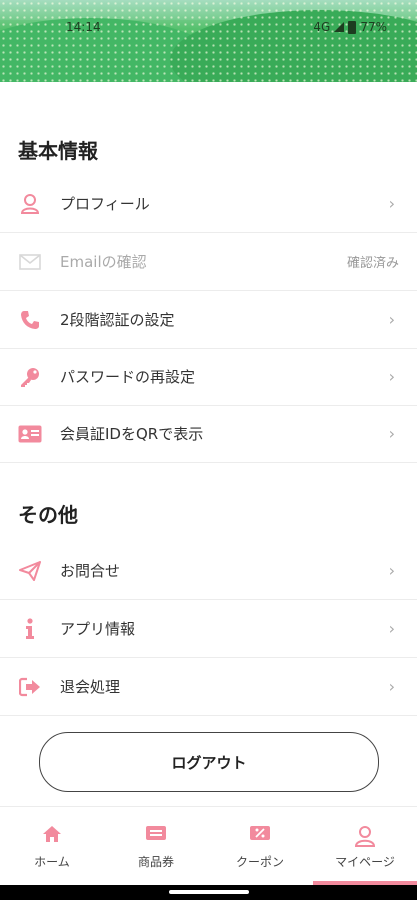  Describe the element at coordinates (132, 434) in the screenshot. I see `menu-item-label: 会員証IDをQRで表示` at that location.